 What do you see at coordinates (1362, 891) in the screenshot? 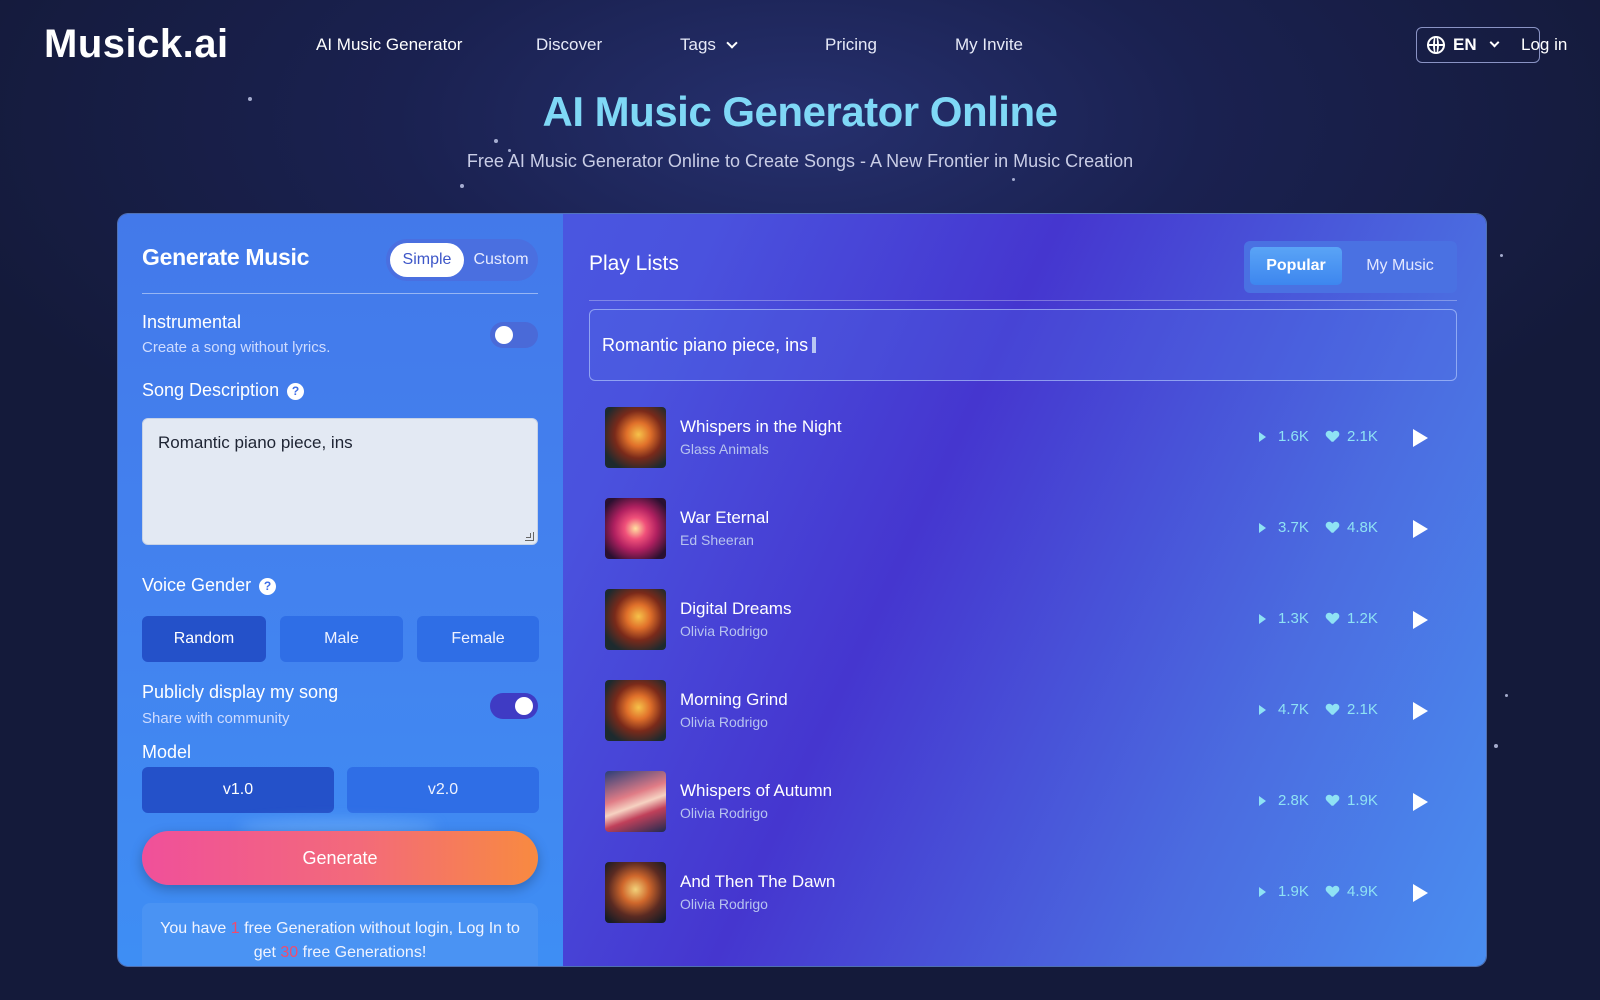
I see `track-likes-value: 4.9K` at bounding box center [1362, 891].